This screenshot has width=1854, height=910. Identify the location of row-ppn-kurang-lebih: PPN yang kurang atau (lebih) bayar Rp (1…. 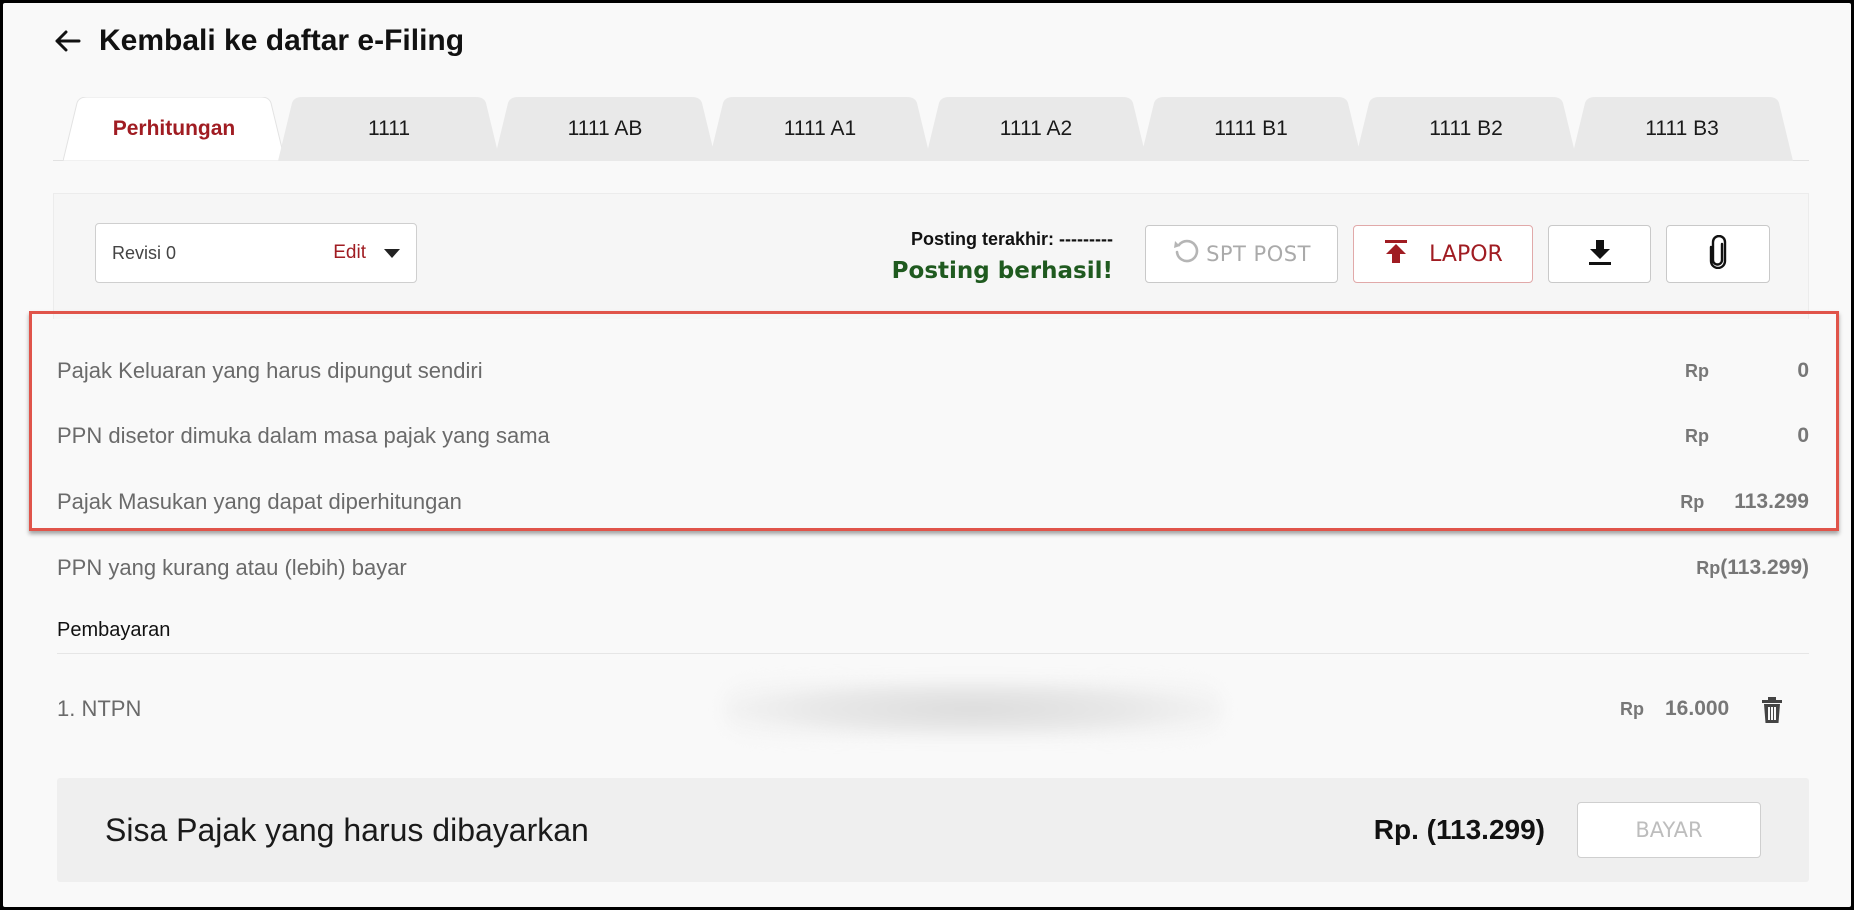
(933, 568).